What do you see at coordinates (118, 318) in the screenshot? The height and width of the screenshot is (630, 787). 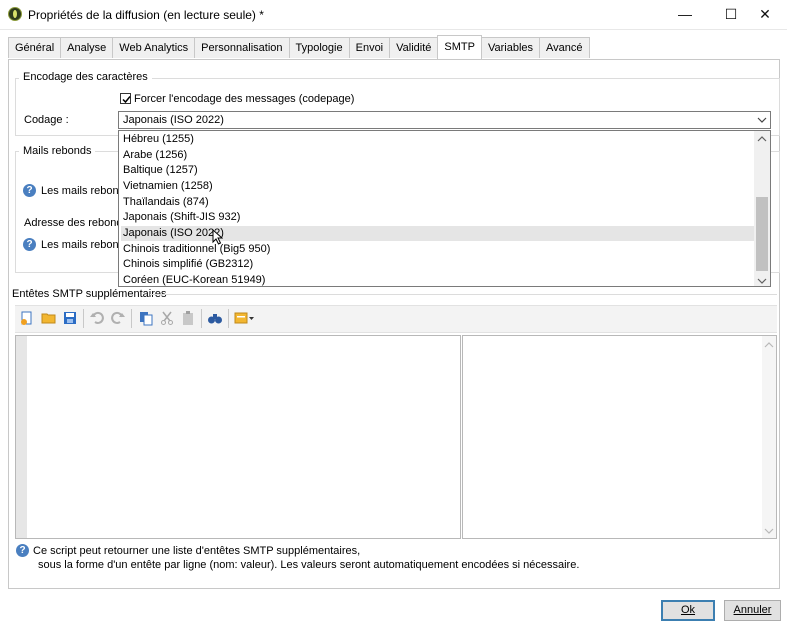 I see `redo-icon` at bounding box center [118, 318].